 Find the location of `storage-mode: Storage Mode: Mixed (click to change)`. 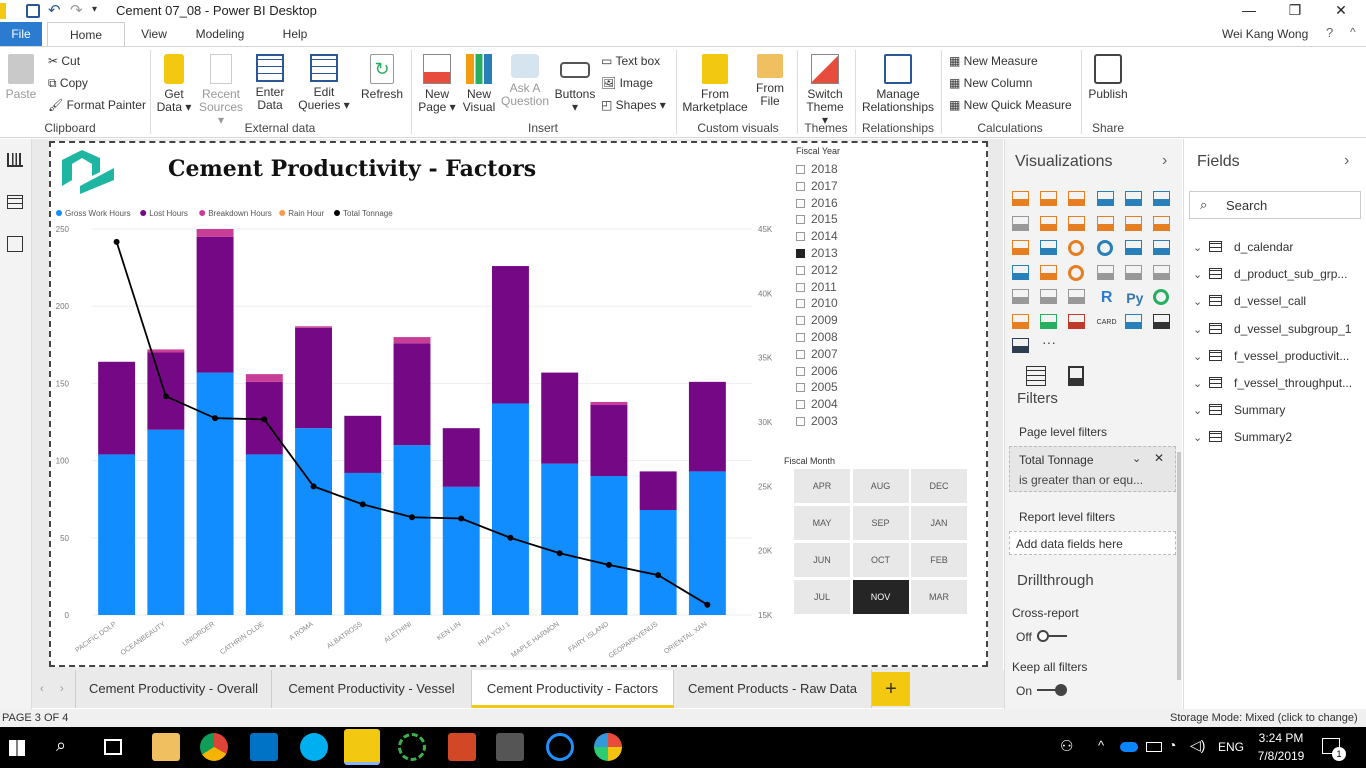

storage-mode: Storage Mode: Mixed (click to change) is located at coordinates (1264, 718).